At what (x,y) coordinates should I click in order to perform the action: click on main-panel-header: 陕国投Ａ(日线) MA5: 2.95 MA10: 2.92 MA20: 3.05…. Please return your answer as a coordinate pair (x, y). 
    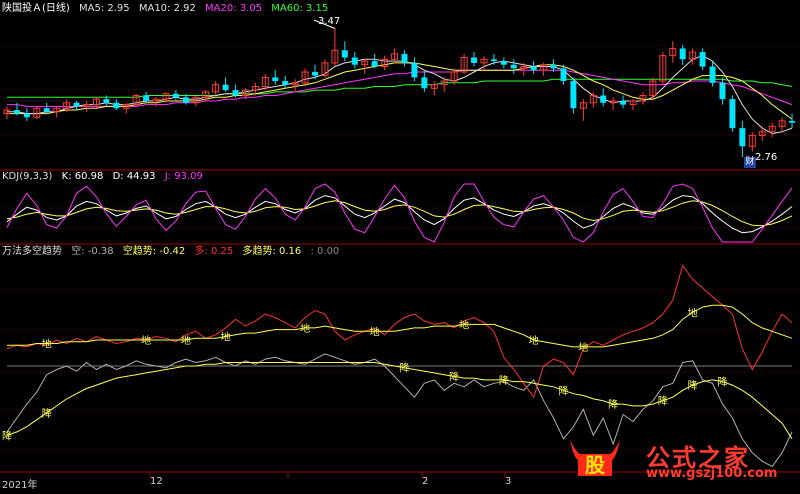
    Looking at the image, I should click on (168, 9).